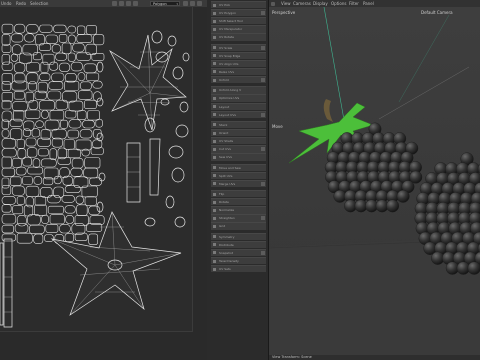  Describe the element at coordinates (238, 21) in the screenshot. I see `tool-item: Shift Select Tool` at that location.